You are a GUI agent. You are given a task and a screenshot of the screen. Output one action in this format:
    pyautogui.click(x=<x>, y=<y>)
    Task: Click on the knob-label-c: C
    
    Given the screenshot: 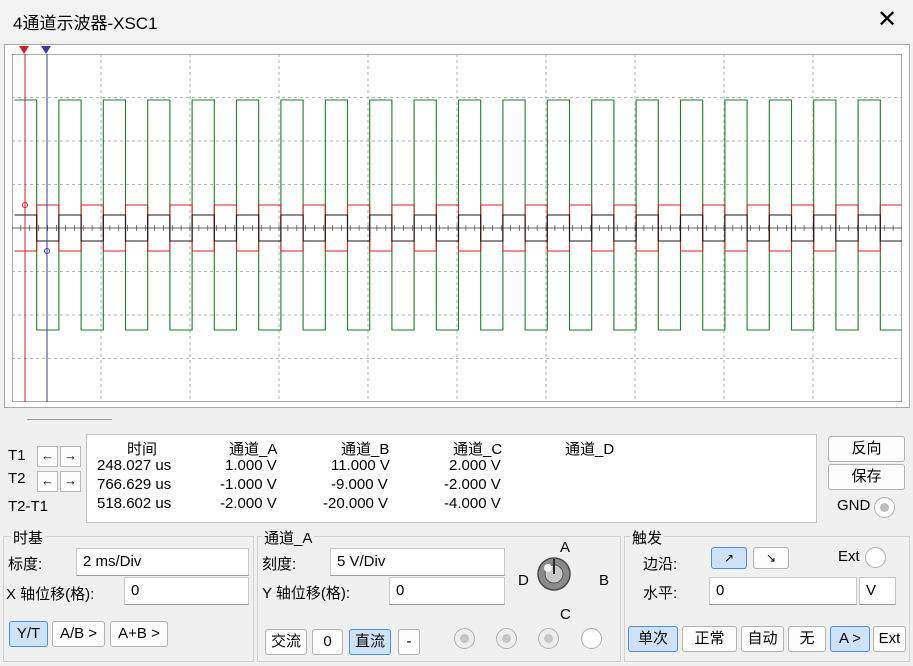 What is the action you would take?
    pyautogui.click(x=565, y=614)
    